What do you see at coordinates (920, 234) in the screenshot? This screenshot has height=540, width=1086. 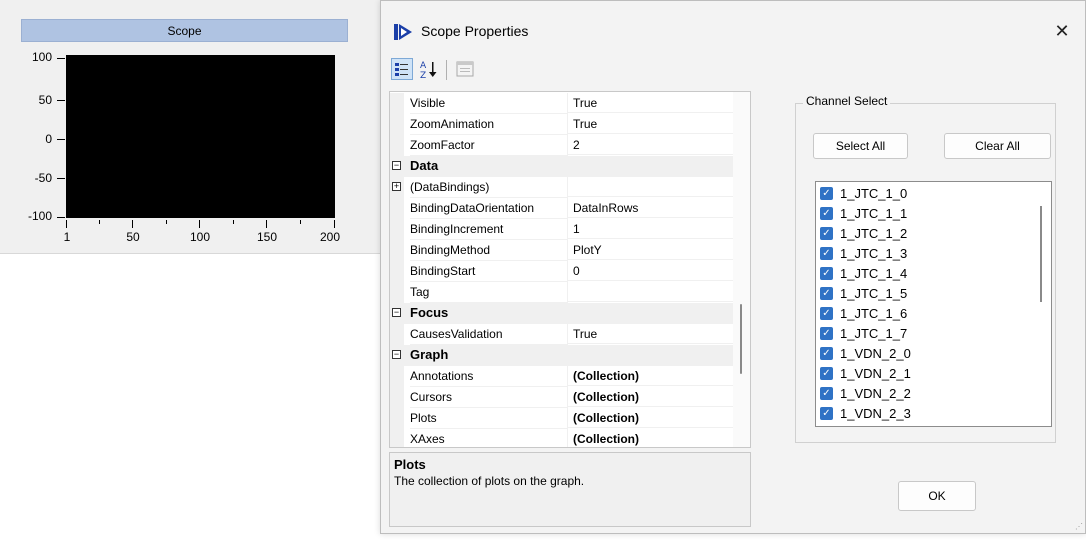 I see `channel-item: ✓ 1_JTC_1_2` at bounding box center [920, 234].